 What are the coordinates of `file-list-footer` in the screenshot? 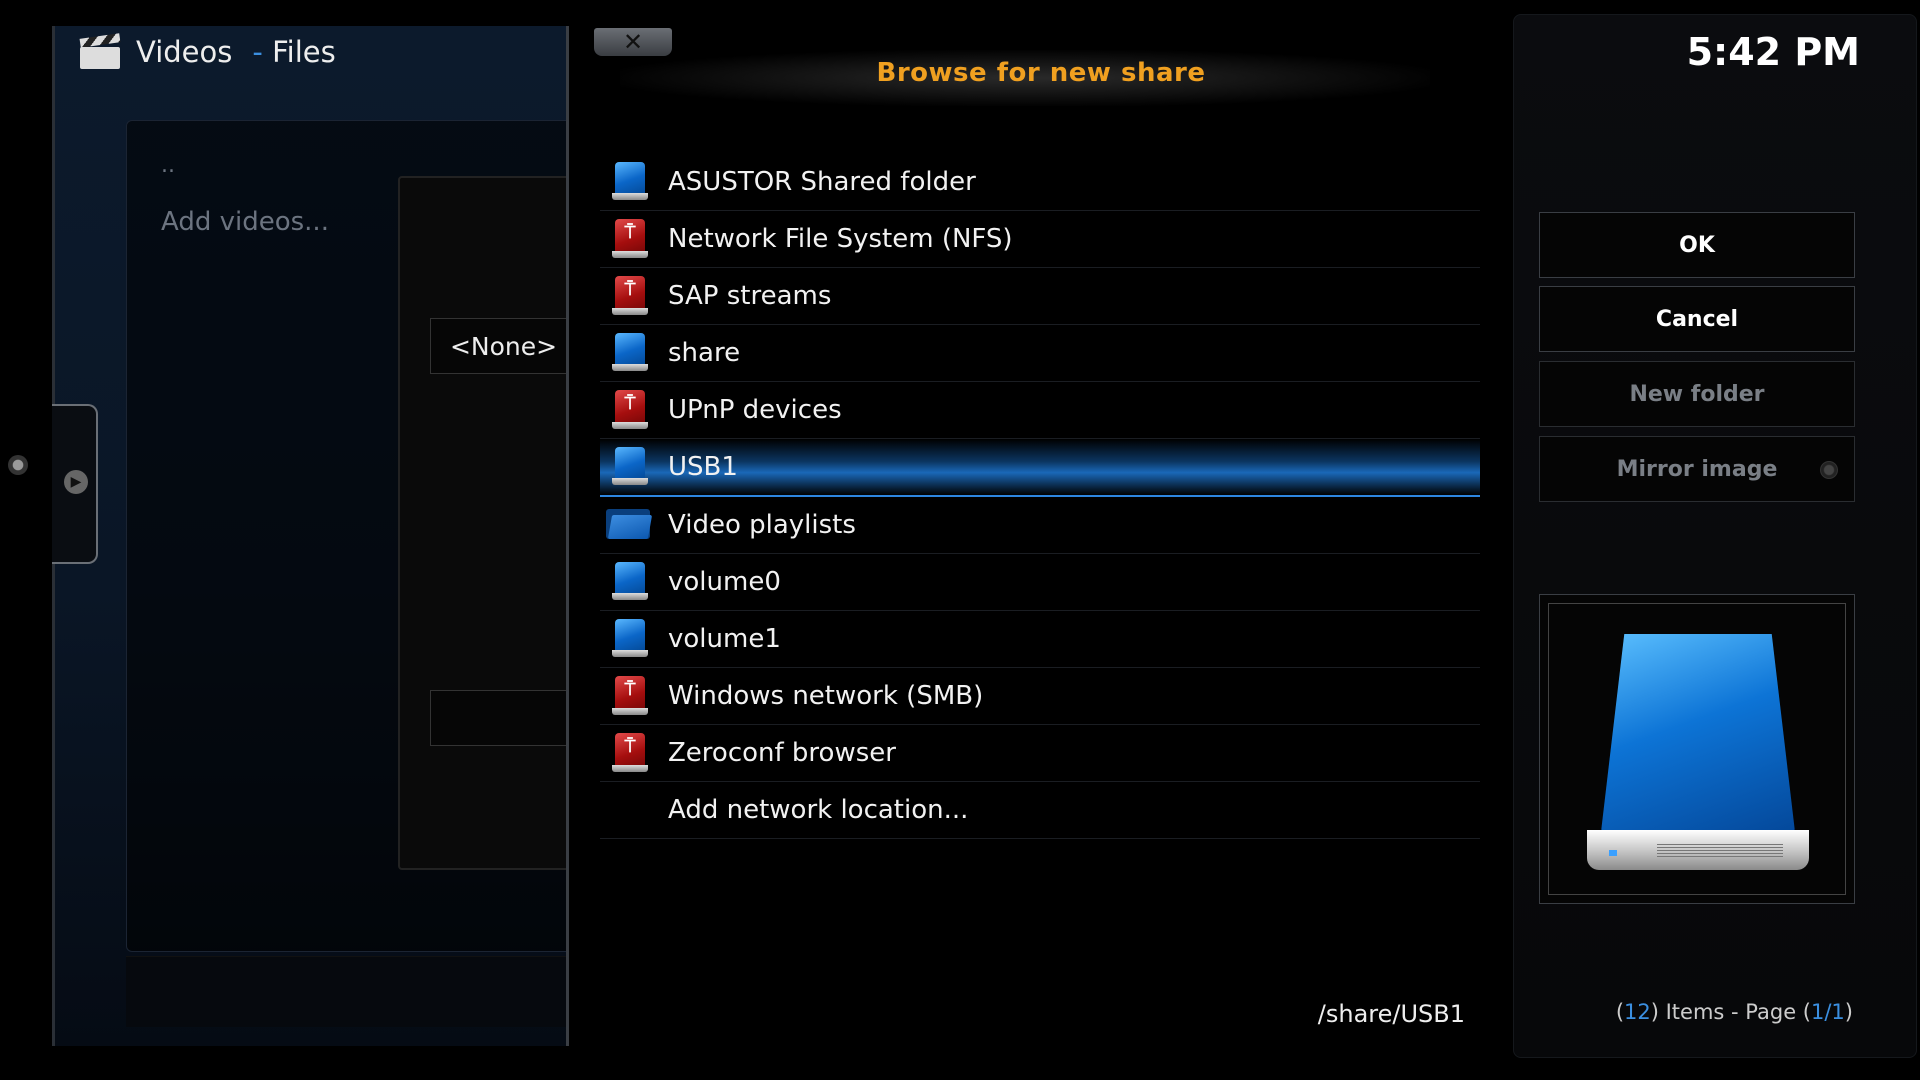 It's located at (351, 991).